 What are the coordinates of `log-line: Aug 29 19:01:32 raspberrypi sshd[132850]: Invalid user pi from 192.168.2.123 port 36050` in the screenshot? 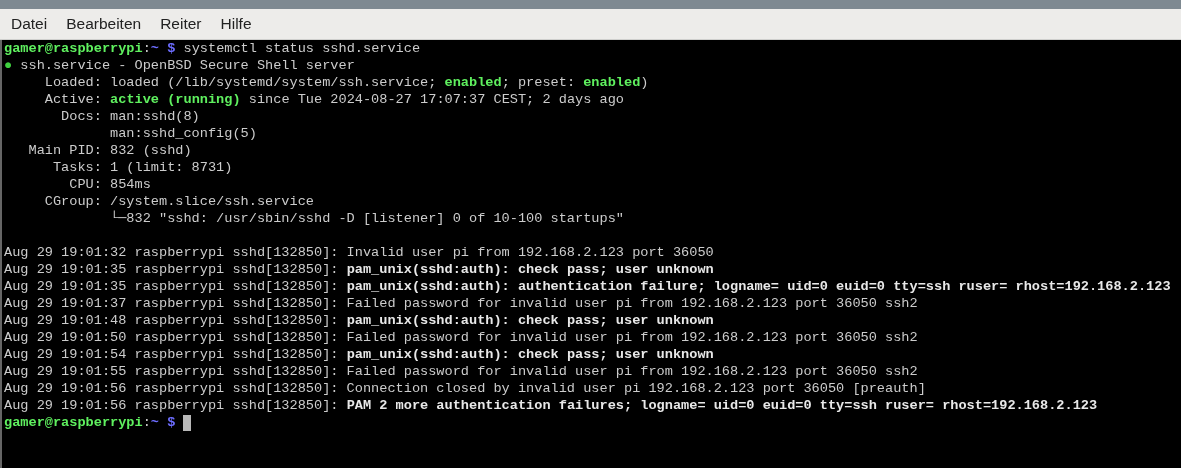 It's located at (359, 252).